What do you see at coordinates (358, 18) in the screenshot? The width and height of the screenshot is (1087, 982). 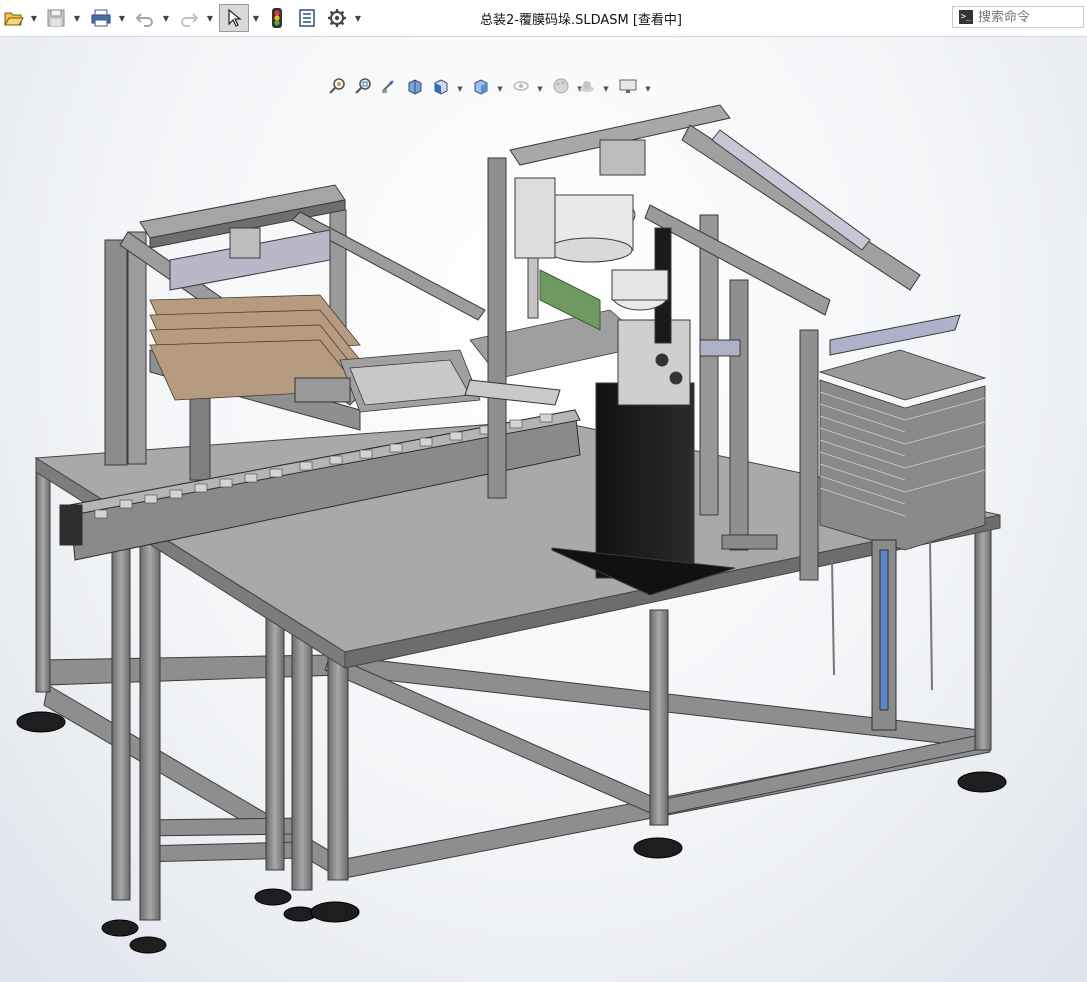 I see `options-dropdown-icon: ▼` at bounding box center [358, 18].